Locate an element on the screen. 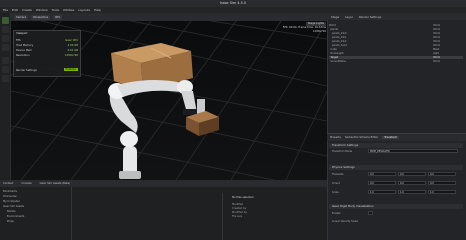  enable-label: Enable is located at coordinates (336, 213).